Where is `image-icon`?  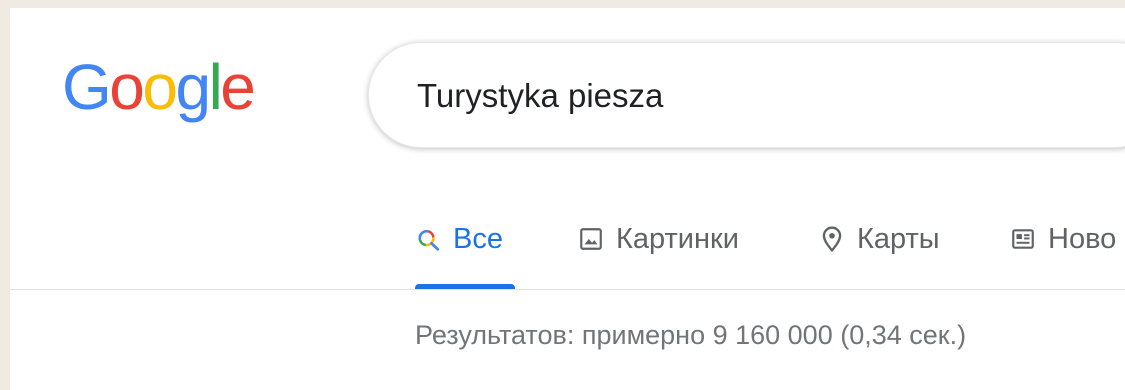
image-icon is located at coordinates (591, 239).